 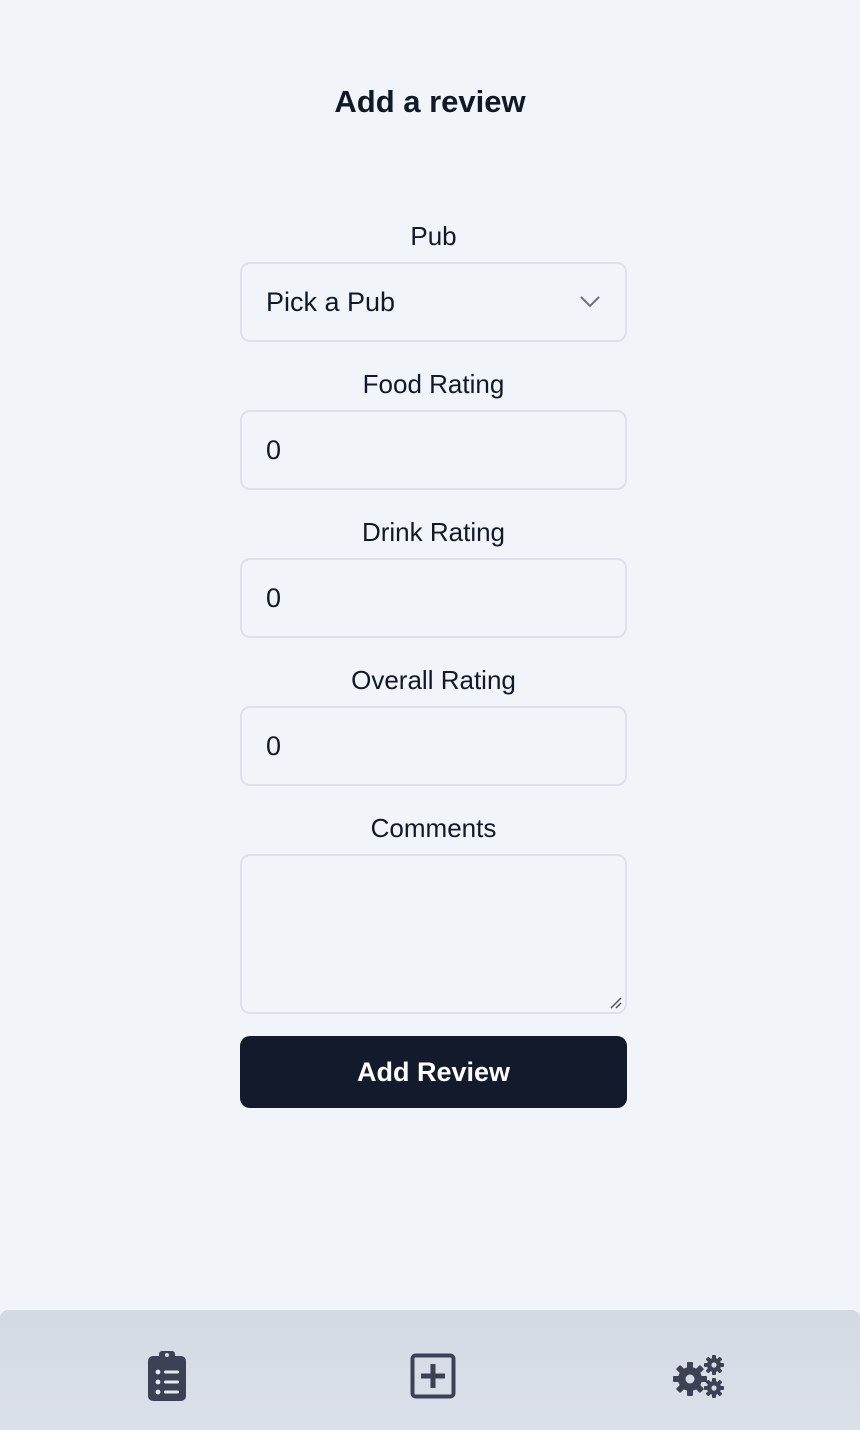 I want to click on food-rating-input: 0, so click(x=433, y=450).